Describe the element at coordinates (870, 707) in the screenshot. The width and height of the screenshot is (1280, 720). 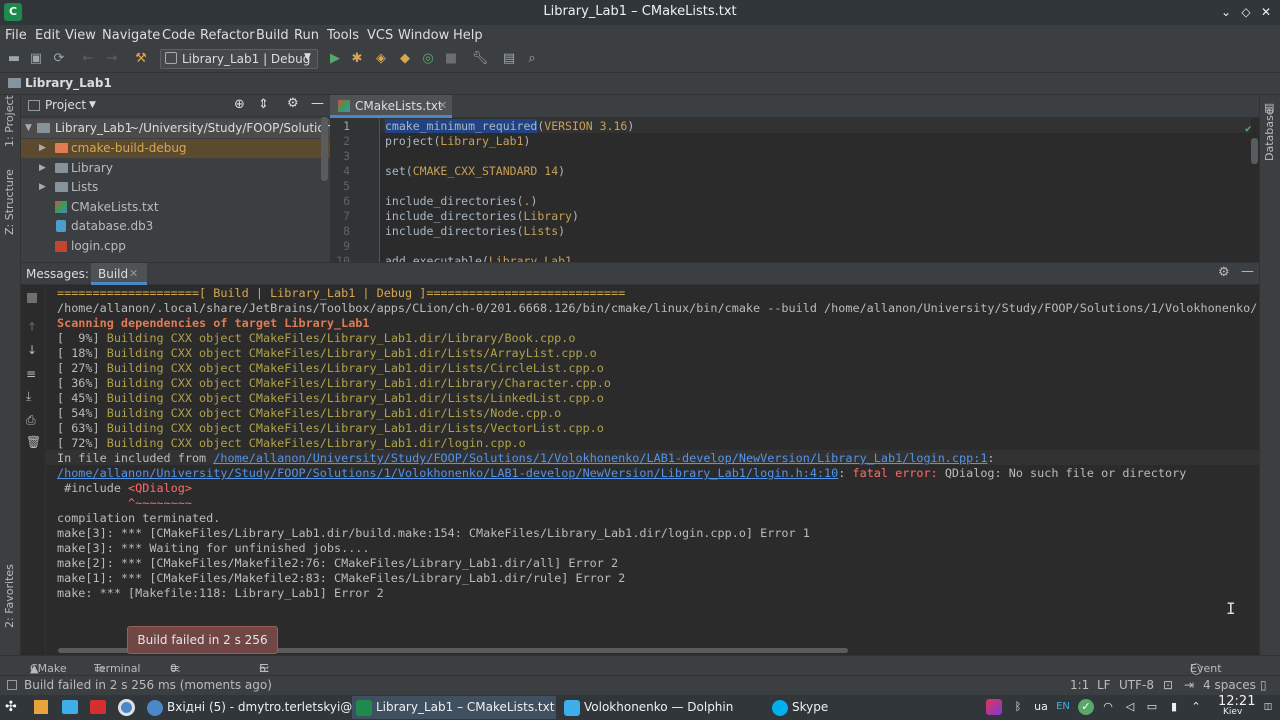
I see `task-skype: Skype` at that location.